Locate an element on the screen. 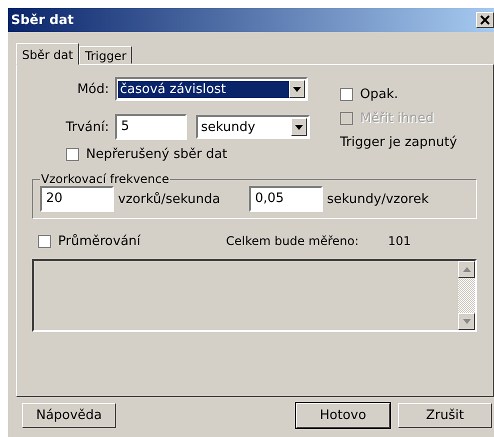 The height and width of the screenshot is (437, 494). duration-label: Trvání: is located at coordinates (86, 127).